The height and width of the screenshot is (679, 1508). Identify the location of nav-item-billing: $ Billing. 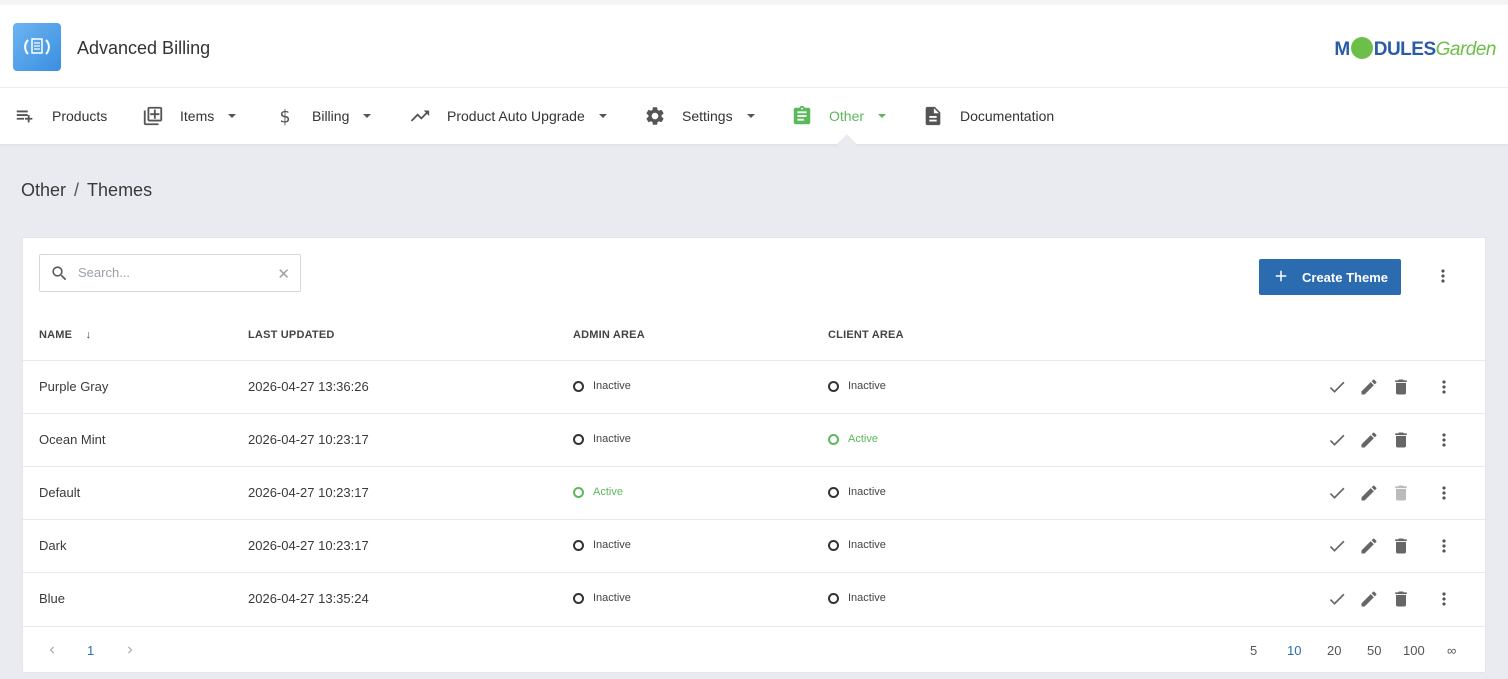
(323, 116).